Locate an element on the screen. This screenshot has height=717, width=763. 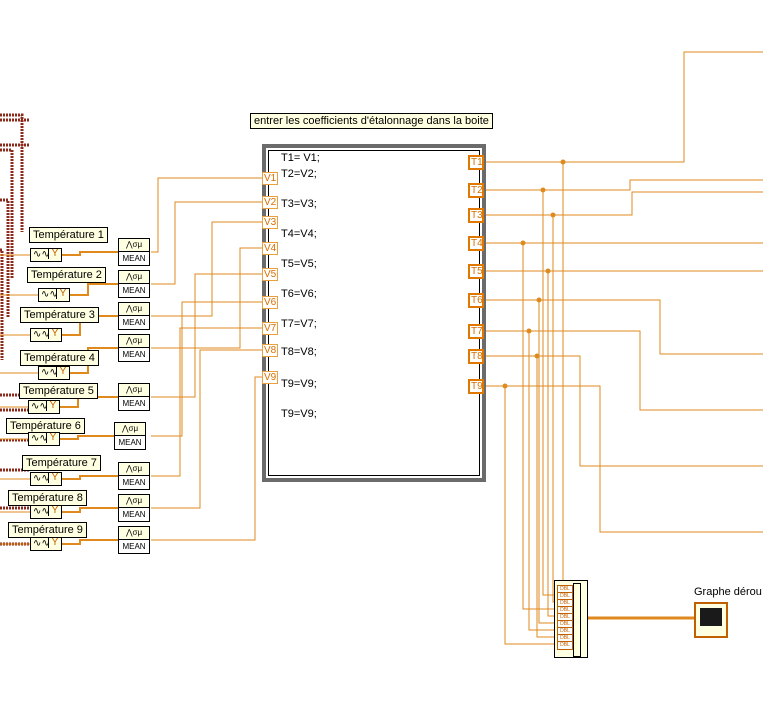
formula-input-v2: V2 is located at coordinates (270, 202).